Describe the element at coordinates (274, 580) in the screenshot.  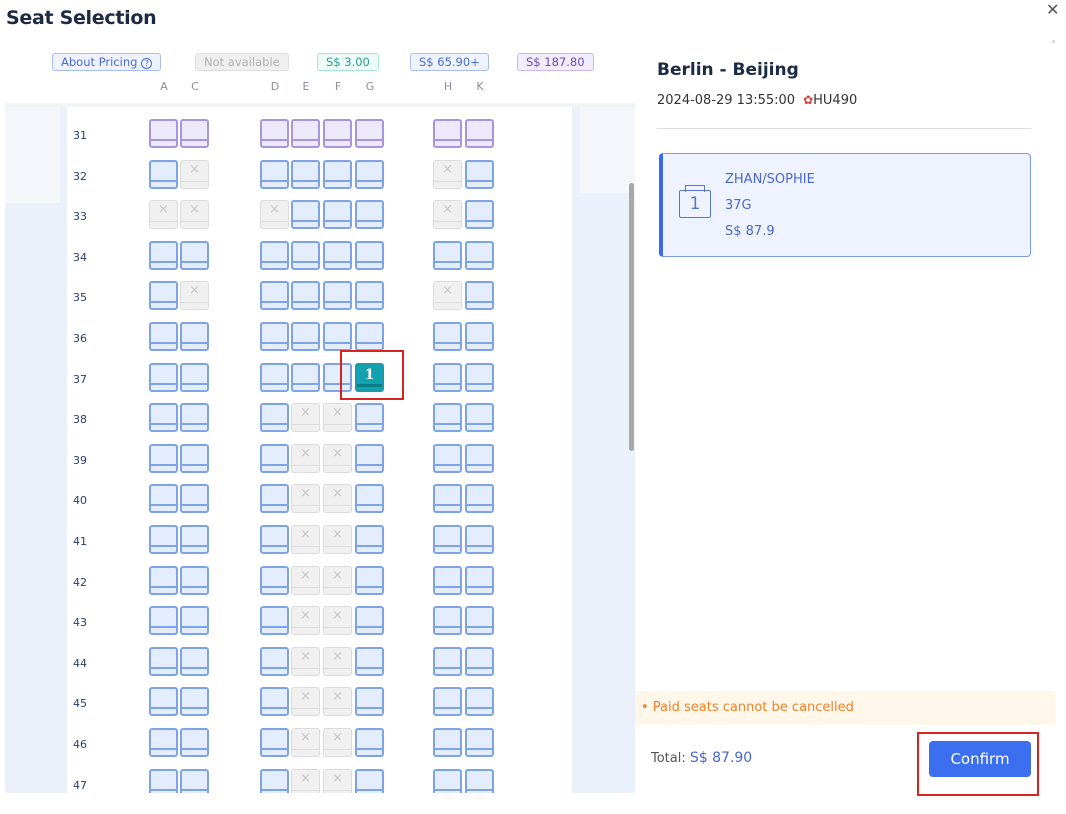
I see `seat-42d` at that location.